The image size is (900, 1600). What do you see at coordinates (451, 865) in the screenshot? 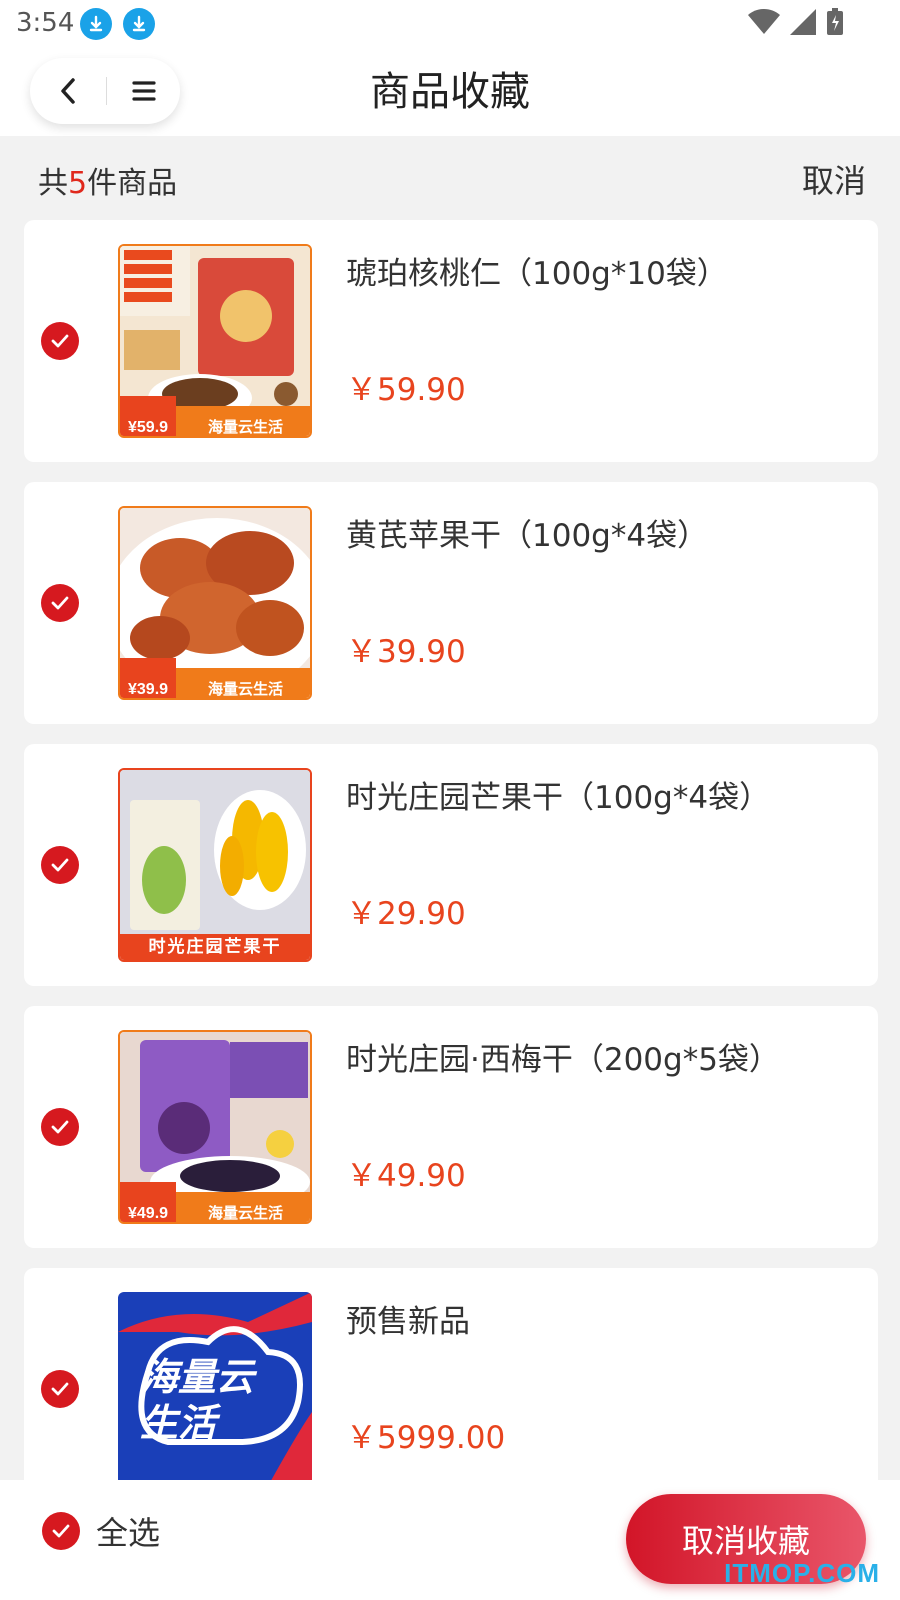
I see `favorite-item-card: 时光庄园芒果干 时光庄园芒果干（100g*4袋） ￥29.90` at bounding box center [451, 865].